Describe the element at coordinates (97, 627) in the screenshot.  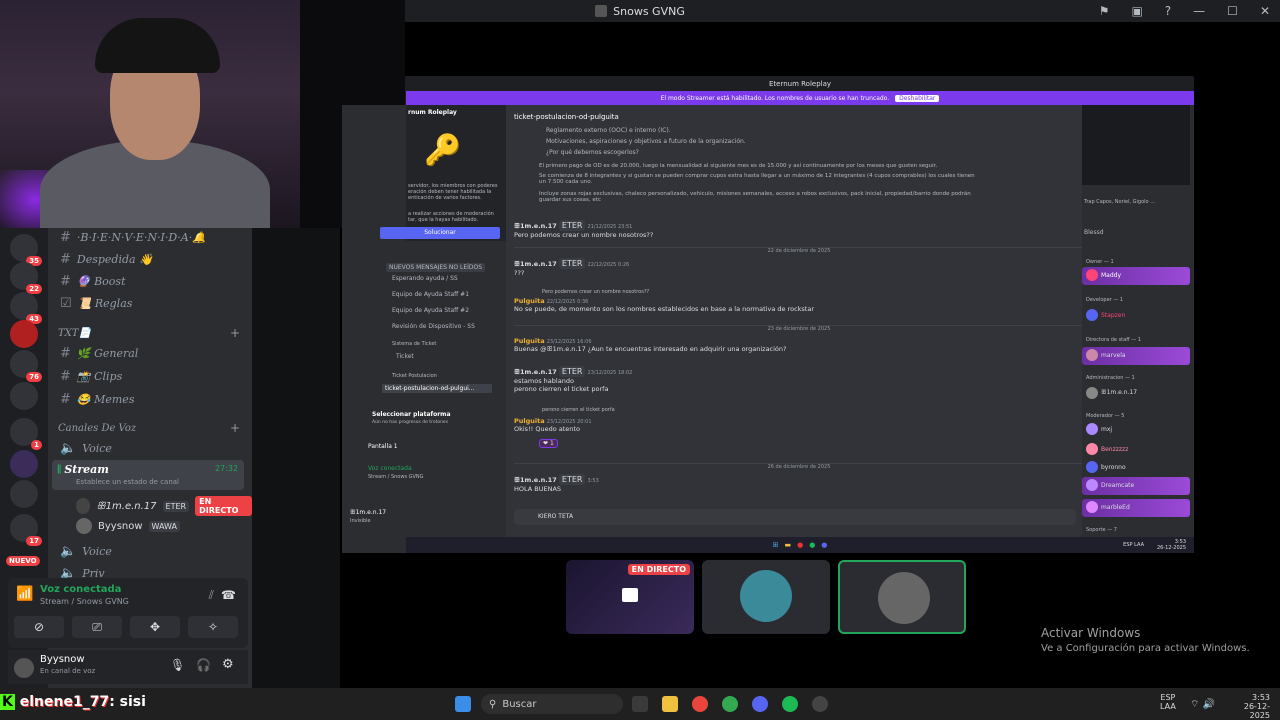
I see `screen-share-button: ⎚` at that location.